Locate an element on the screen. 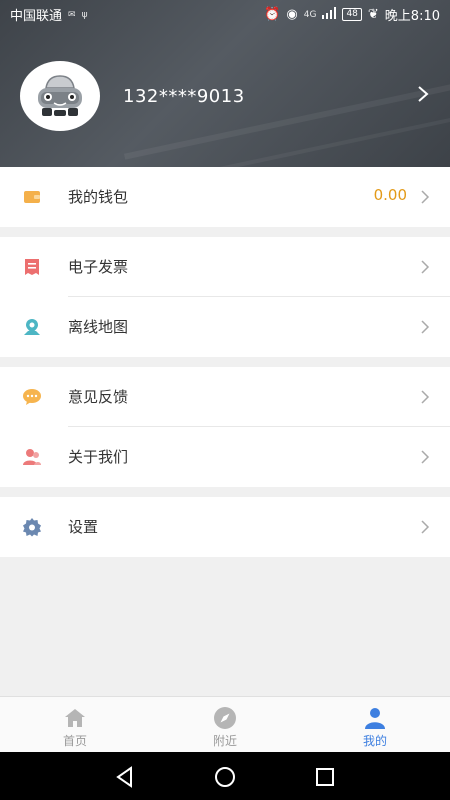  menu-item-label: 关于我们 is located at coordinates (98, 457).